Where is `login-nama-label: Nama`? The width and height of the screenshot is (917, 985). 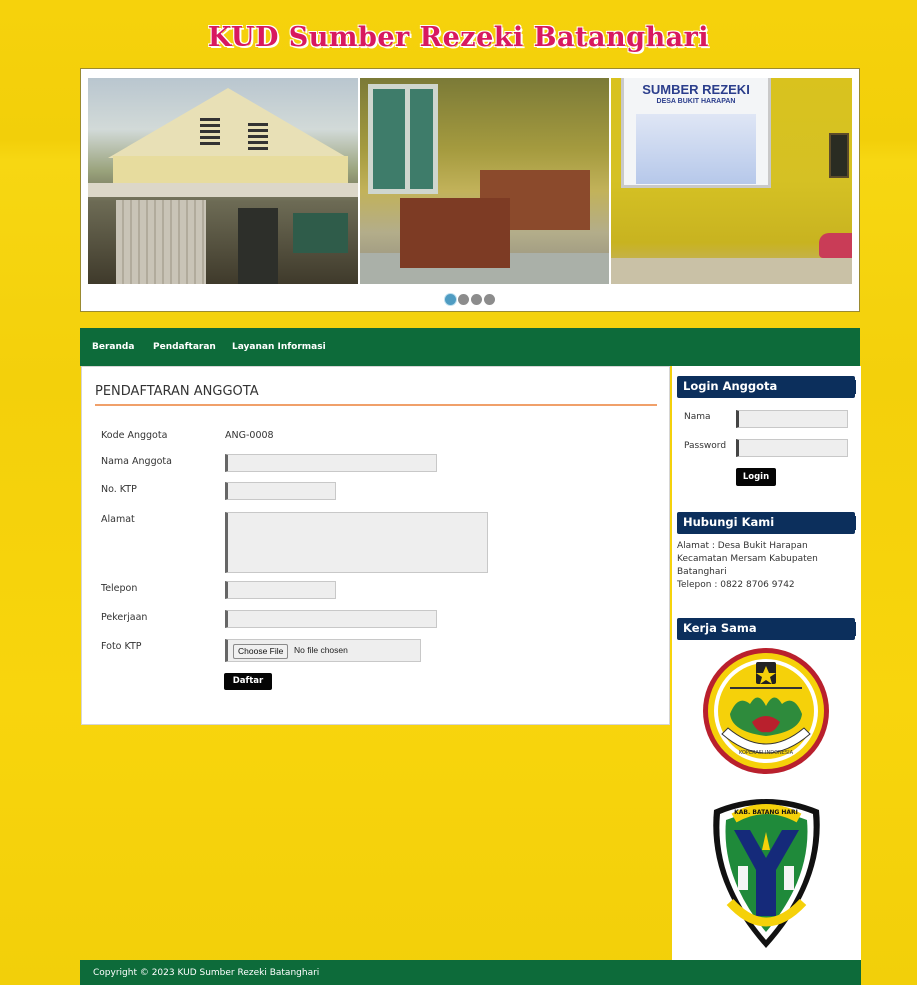
login-nama-label: Nama is located at coordinates (697, 417).